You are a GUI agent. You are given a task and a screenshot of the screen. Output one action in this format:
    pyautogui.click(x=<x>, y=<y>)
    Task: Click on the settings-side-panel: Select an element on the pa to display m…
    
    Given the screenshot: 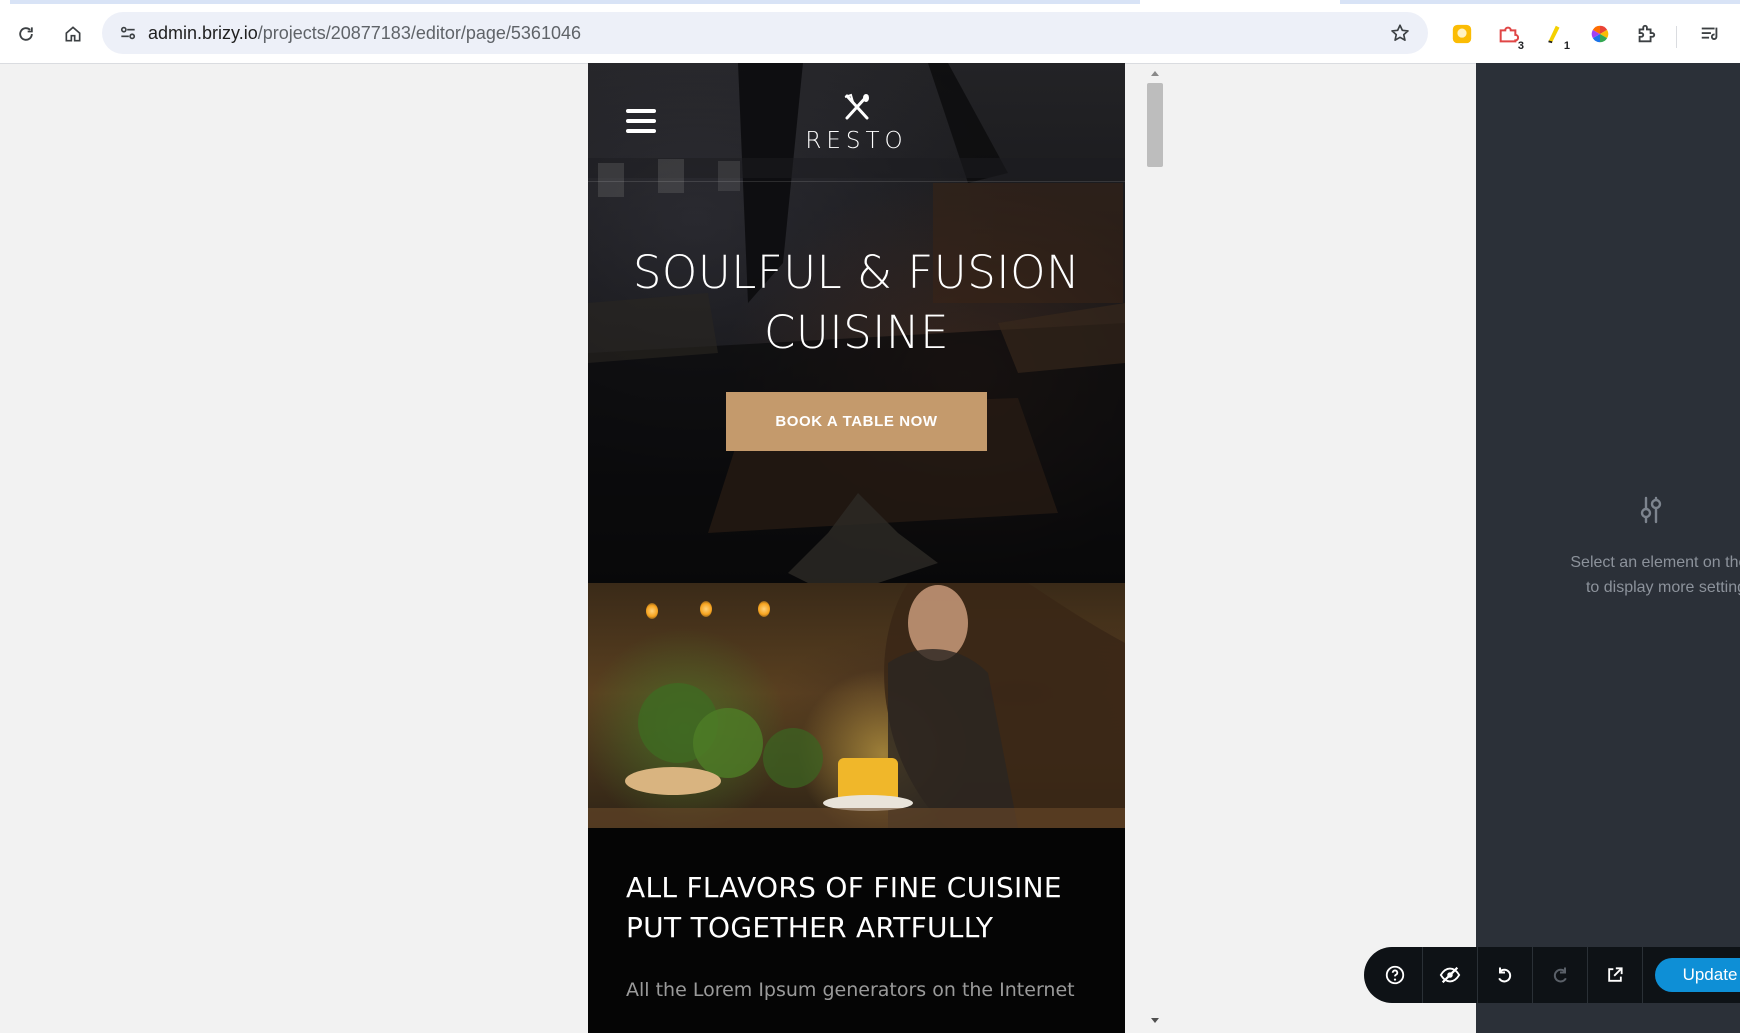 What is the action you would take?
    pyautogui.click(x=1608, y=548)
    